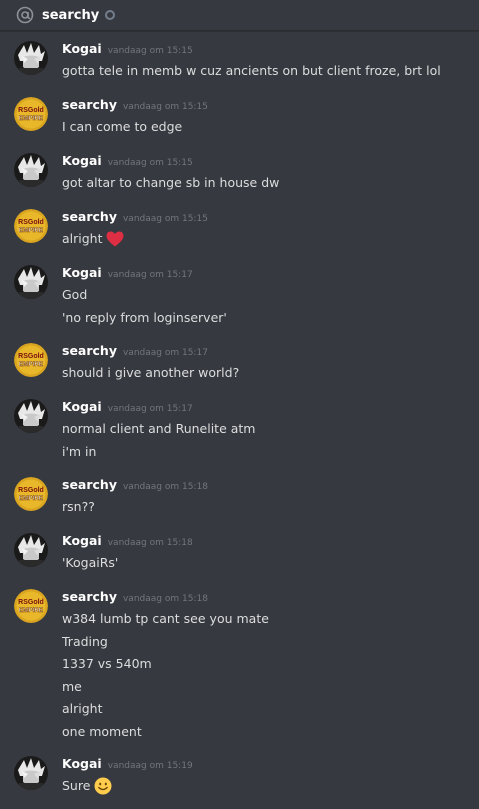 The width and height of the screenshot is (479, 809). What do you see at coordinates (239, 15) in the screenshot?
I see `channel-header: searchy` at bounding box center [239, 15].